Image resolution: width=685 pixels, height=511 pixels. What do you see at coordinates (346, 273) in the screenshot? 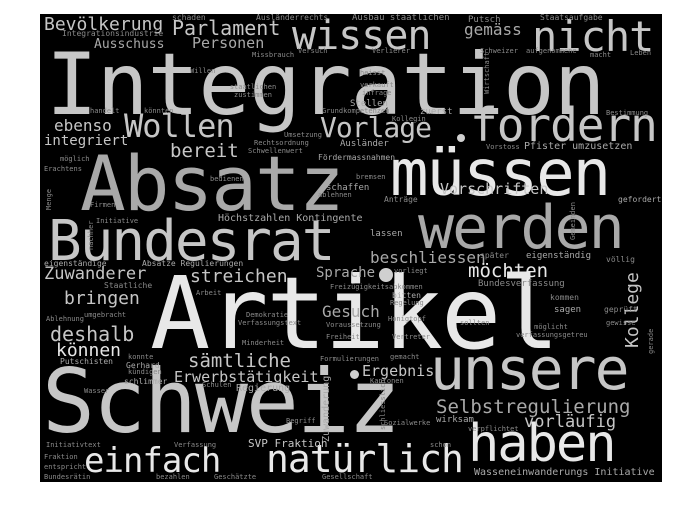
I see `word-sprache: Sprache` at bounding box center [346, 273].